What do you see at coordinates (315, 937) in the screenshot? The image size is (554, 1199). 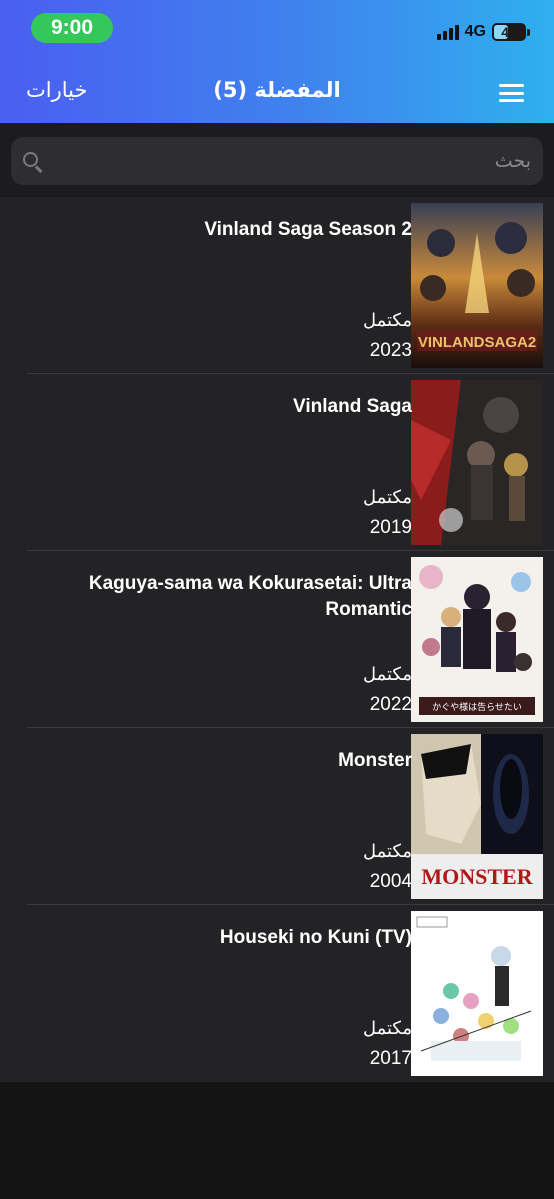 I see `item-title: Houseki no Kuni (TV)` at bounding box center [315, 937].